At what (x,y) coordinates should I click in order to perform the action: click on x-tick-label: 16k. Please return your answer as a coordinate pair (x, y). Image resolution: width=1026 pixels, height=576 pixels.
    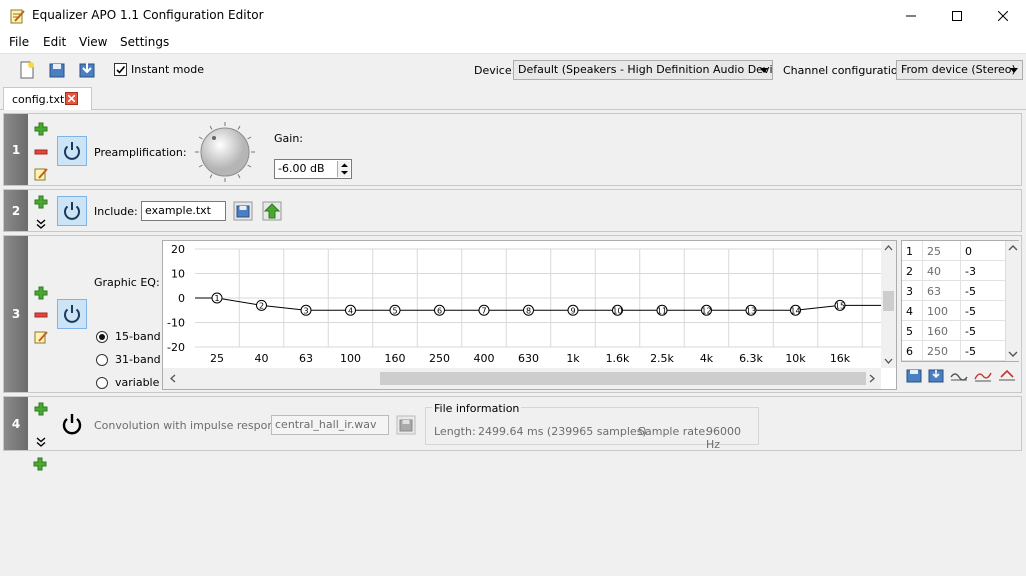
    Looking at the image, I should click on (840, 358).